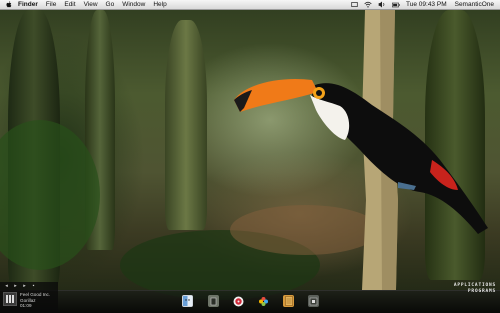 The height and width of the screenshot is (313, 500). What do you see at coordinates (481, 291) in the screenshot?
I see `brand-line-2: PROGRAMS` at bounding box center [481, 291].